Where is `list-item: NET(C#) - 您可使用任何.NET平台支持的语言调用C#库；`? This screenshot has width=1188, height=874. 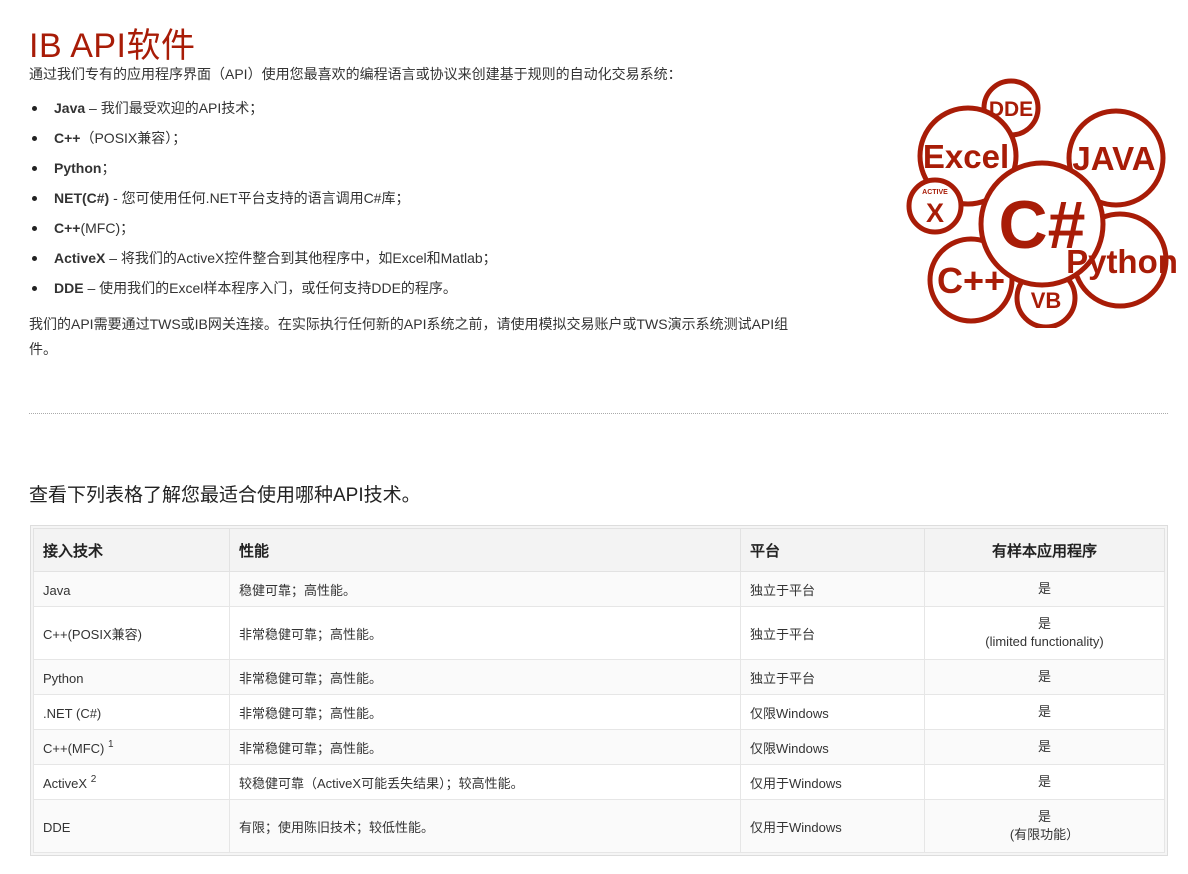 list-item: NET(C#) - 您可使用任何.NET平台支持的语言调用C#库； is located at coordinates (264, 201).